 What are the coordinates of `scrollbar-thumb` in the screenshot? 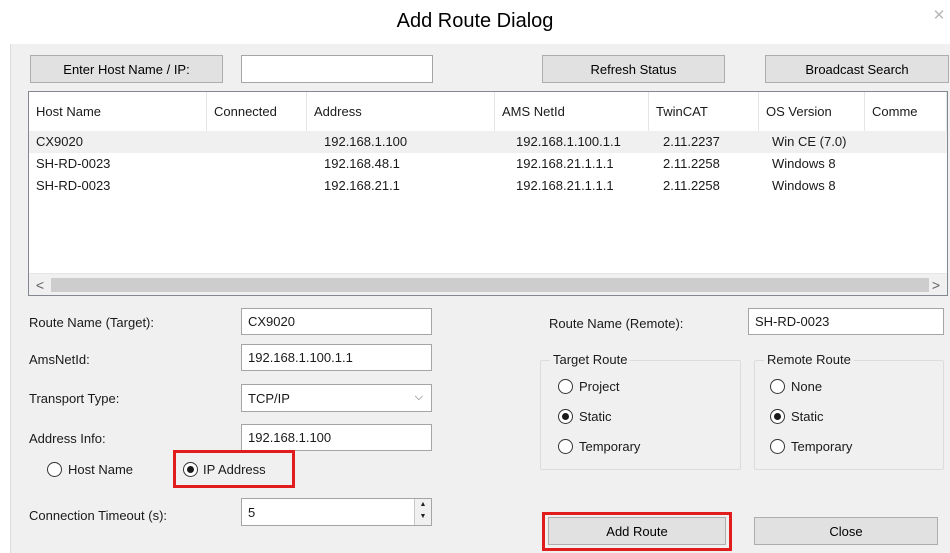 It's located at (490, 285).